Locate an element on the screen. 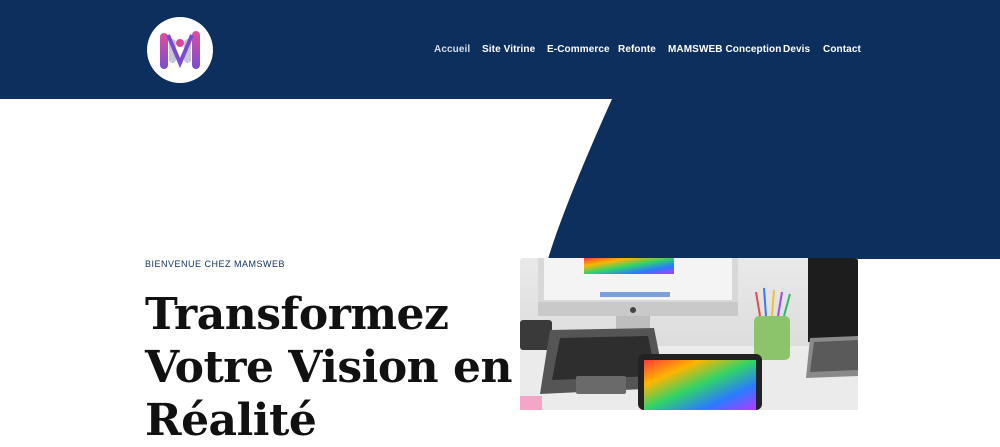 The width and height of the screenshot is (1000, 447). desk-computers-photo is located at coordinates (689, 334).